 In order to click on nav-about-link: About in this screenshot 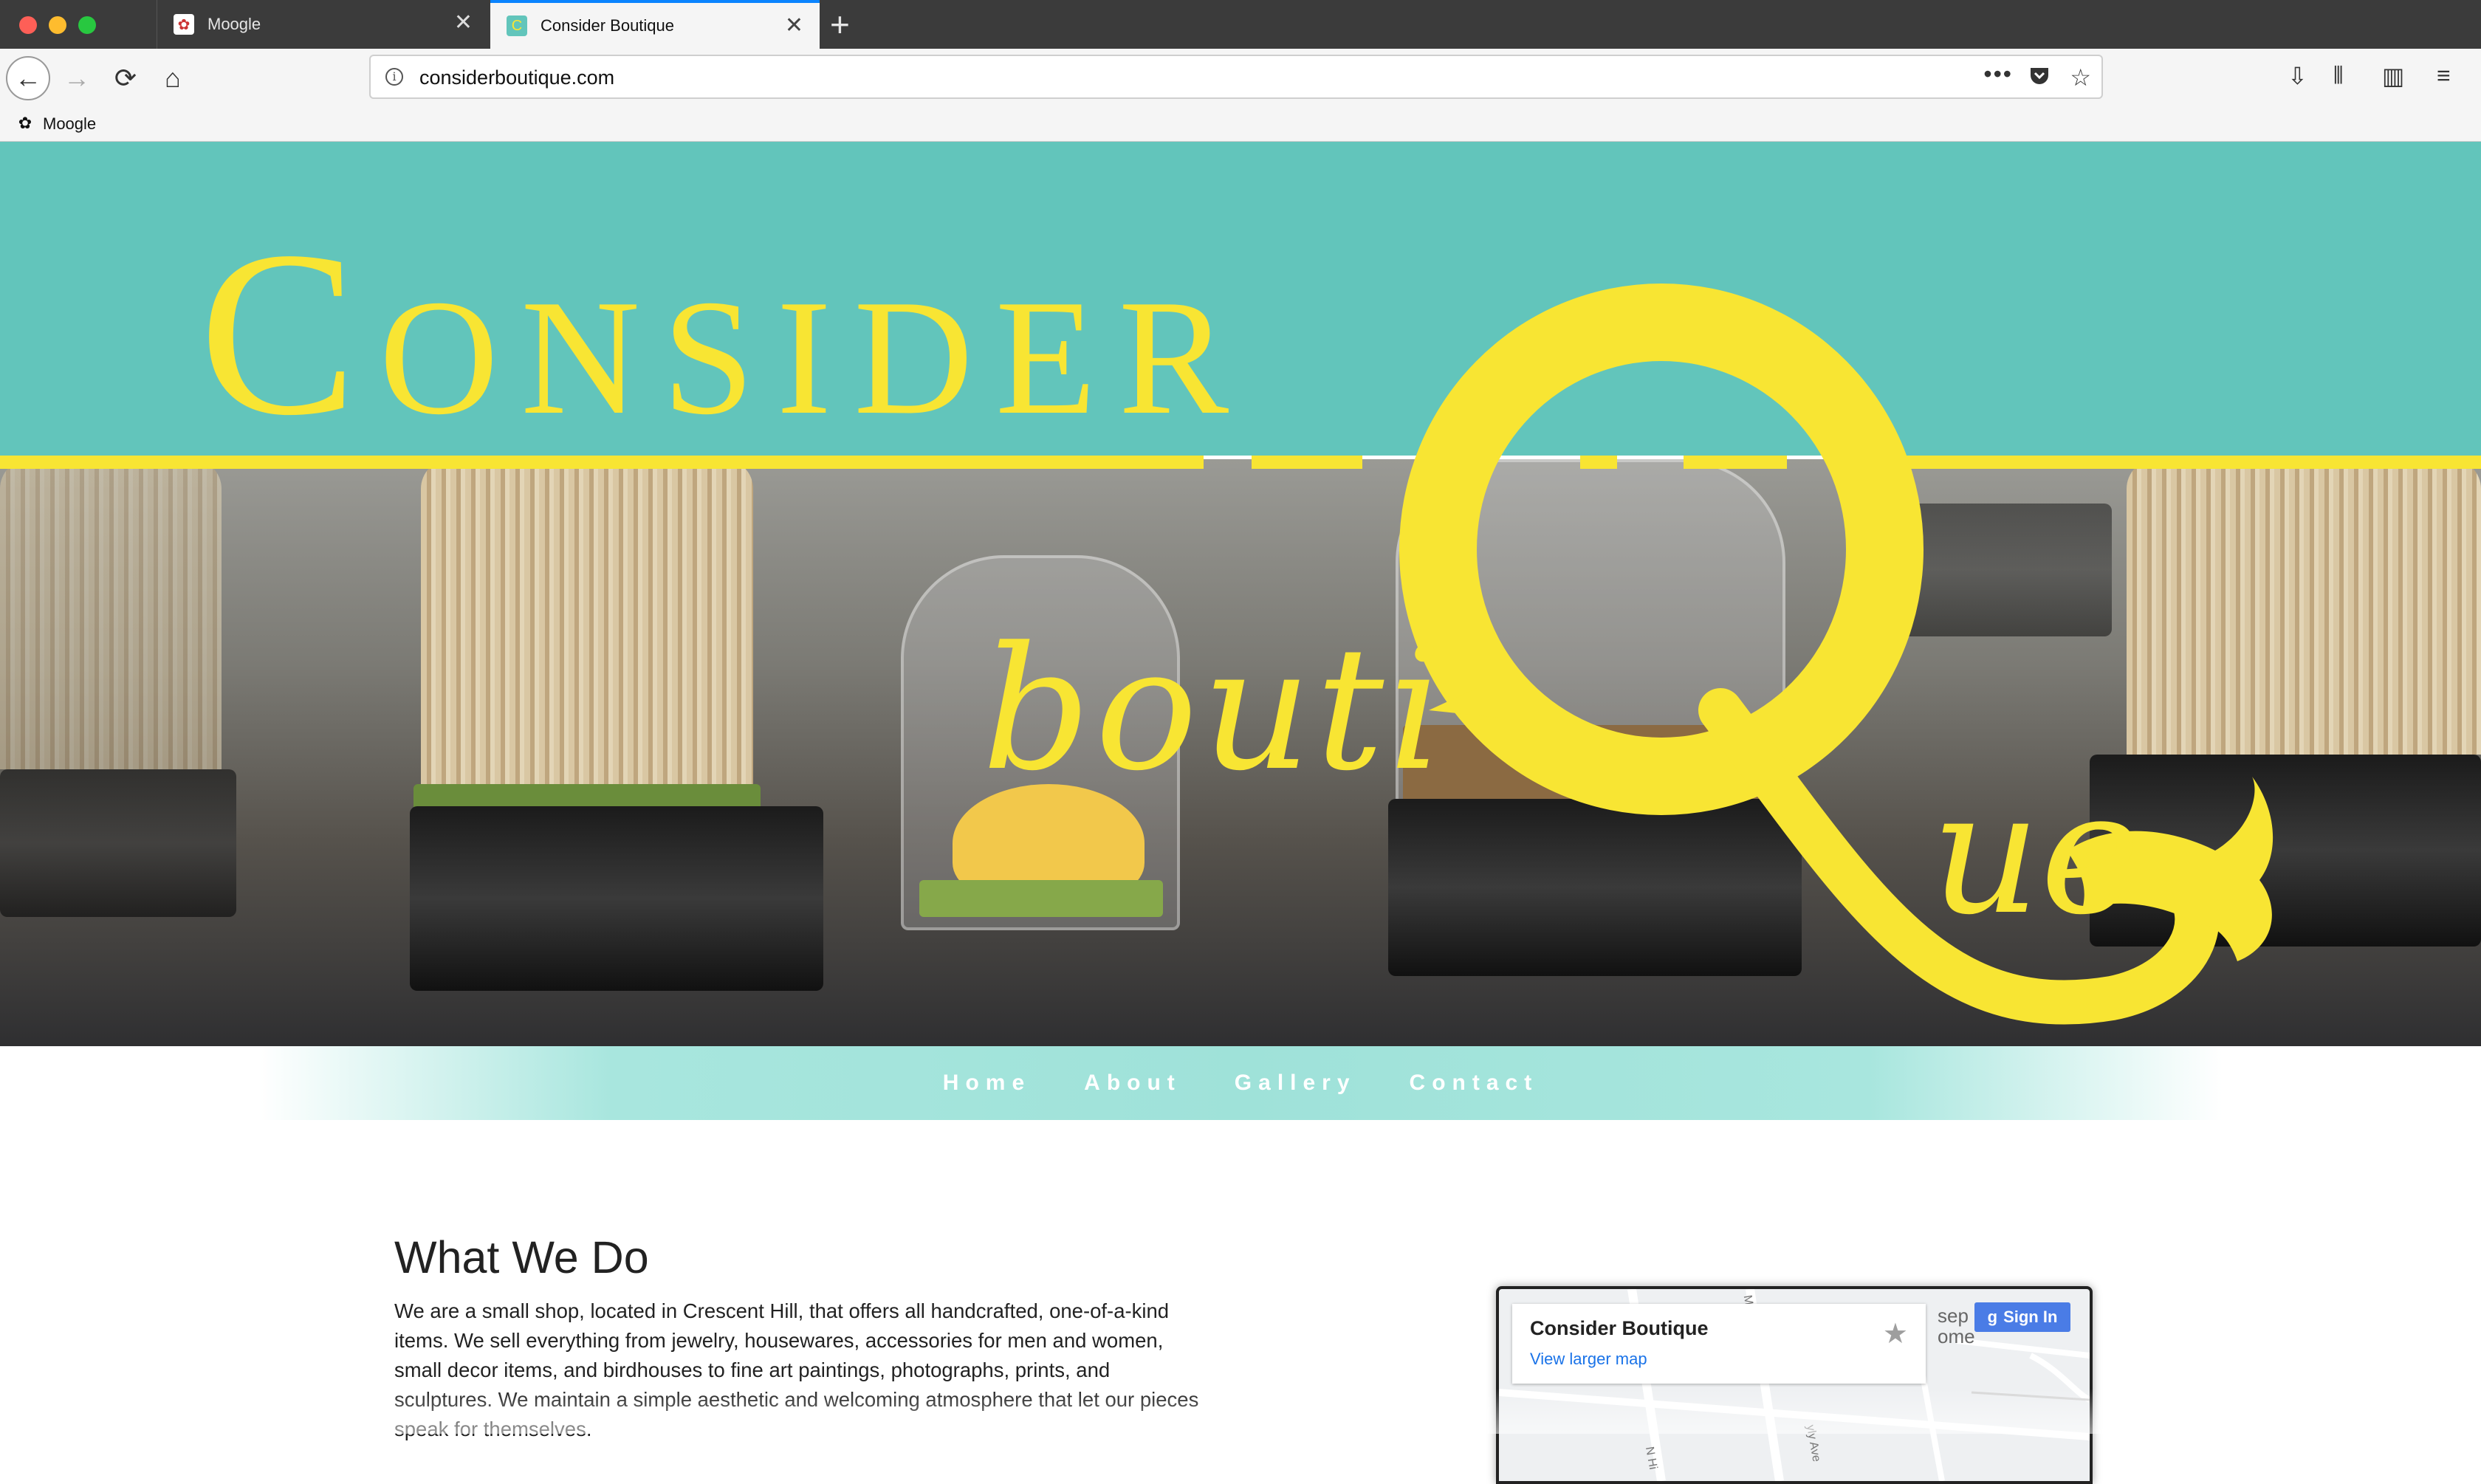, I will do `click(1132, 1083)`.